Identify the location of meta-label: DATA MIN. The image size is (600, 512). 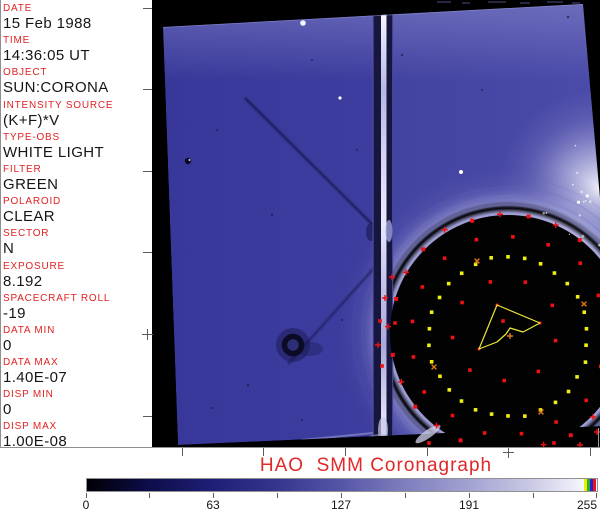
(29, 330).